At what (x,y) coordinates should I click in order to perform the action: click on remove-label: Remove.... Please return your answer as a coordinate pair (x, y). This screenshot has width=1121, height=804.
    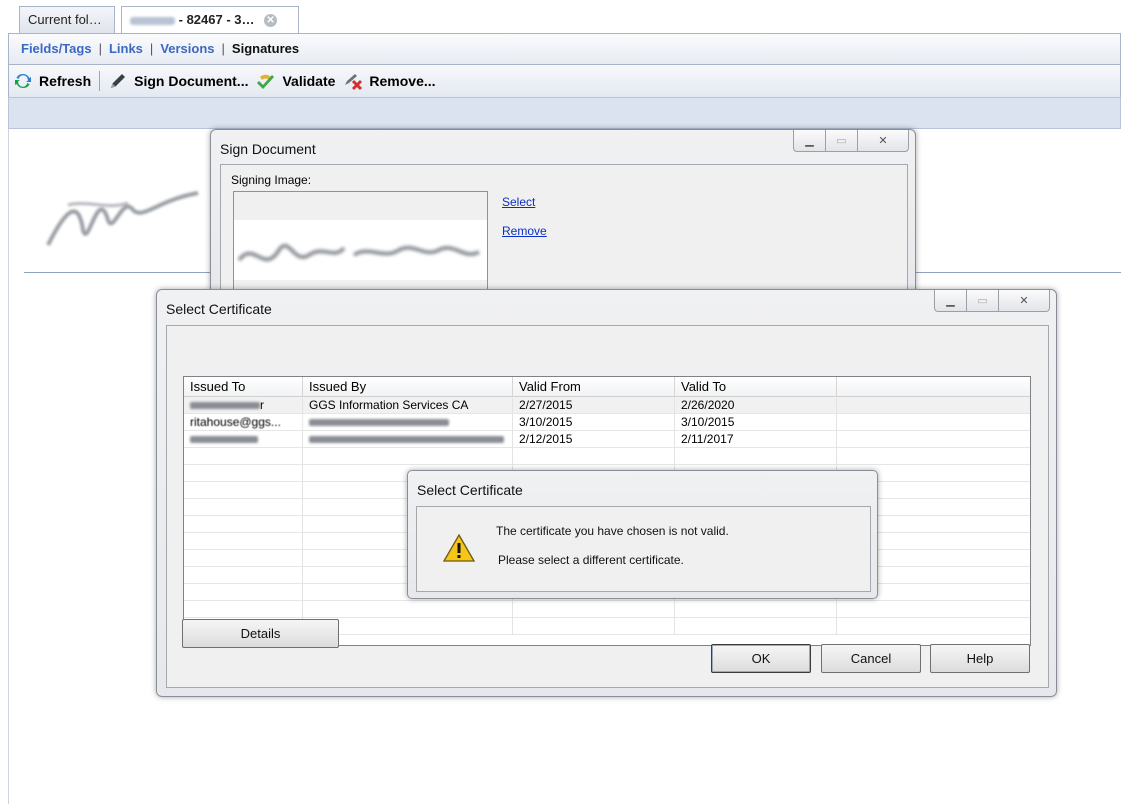
    Looking at the image, I should click on (402, 81).